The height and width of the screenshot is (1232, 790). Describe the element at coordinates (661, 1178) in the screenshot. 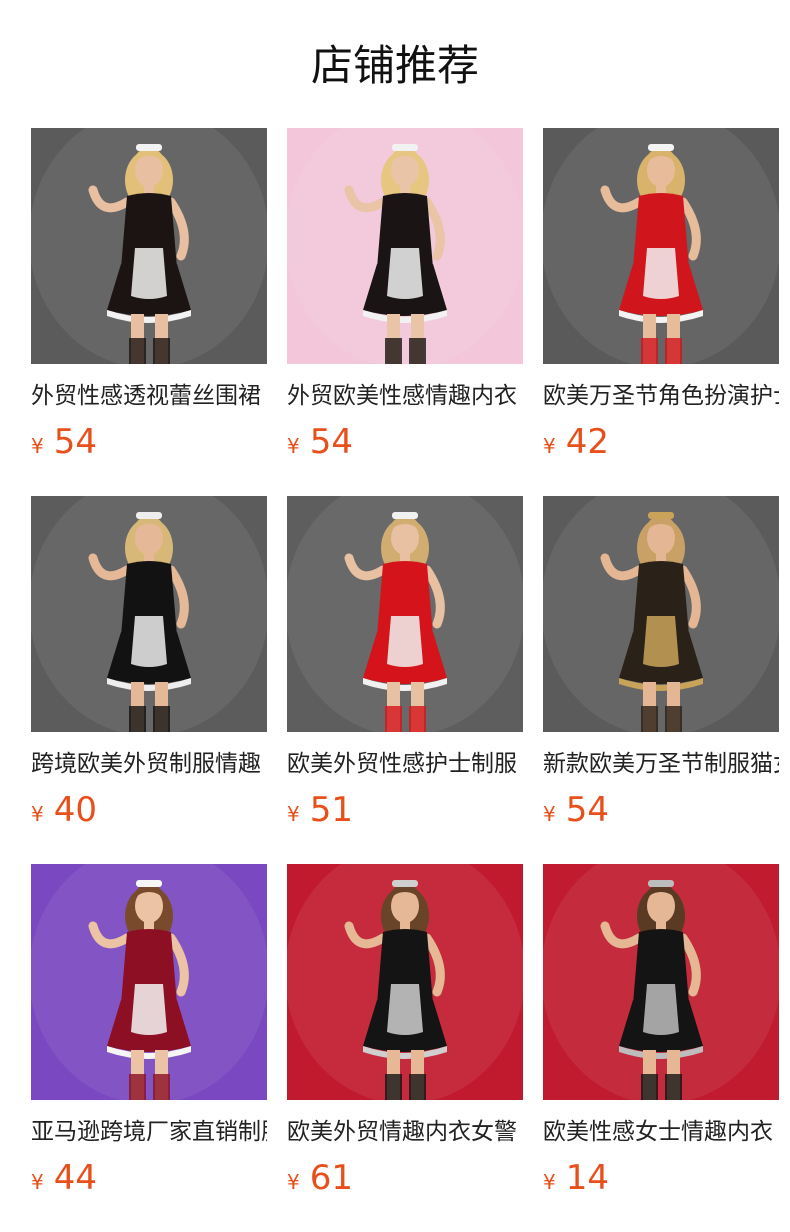

I see `product-price: ¥14` at that location.